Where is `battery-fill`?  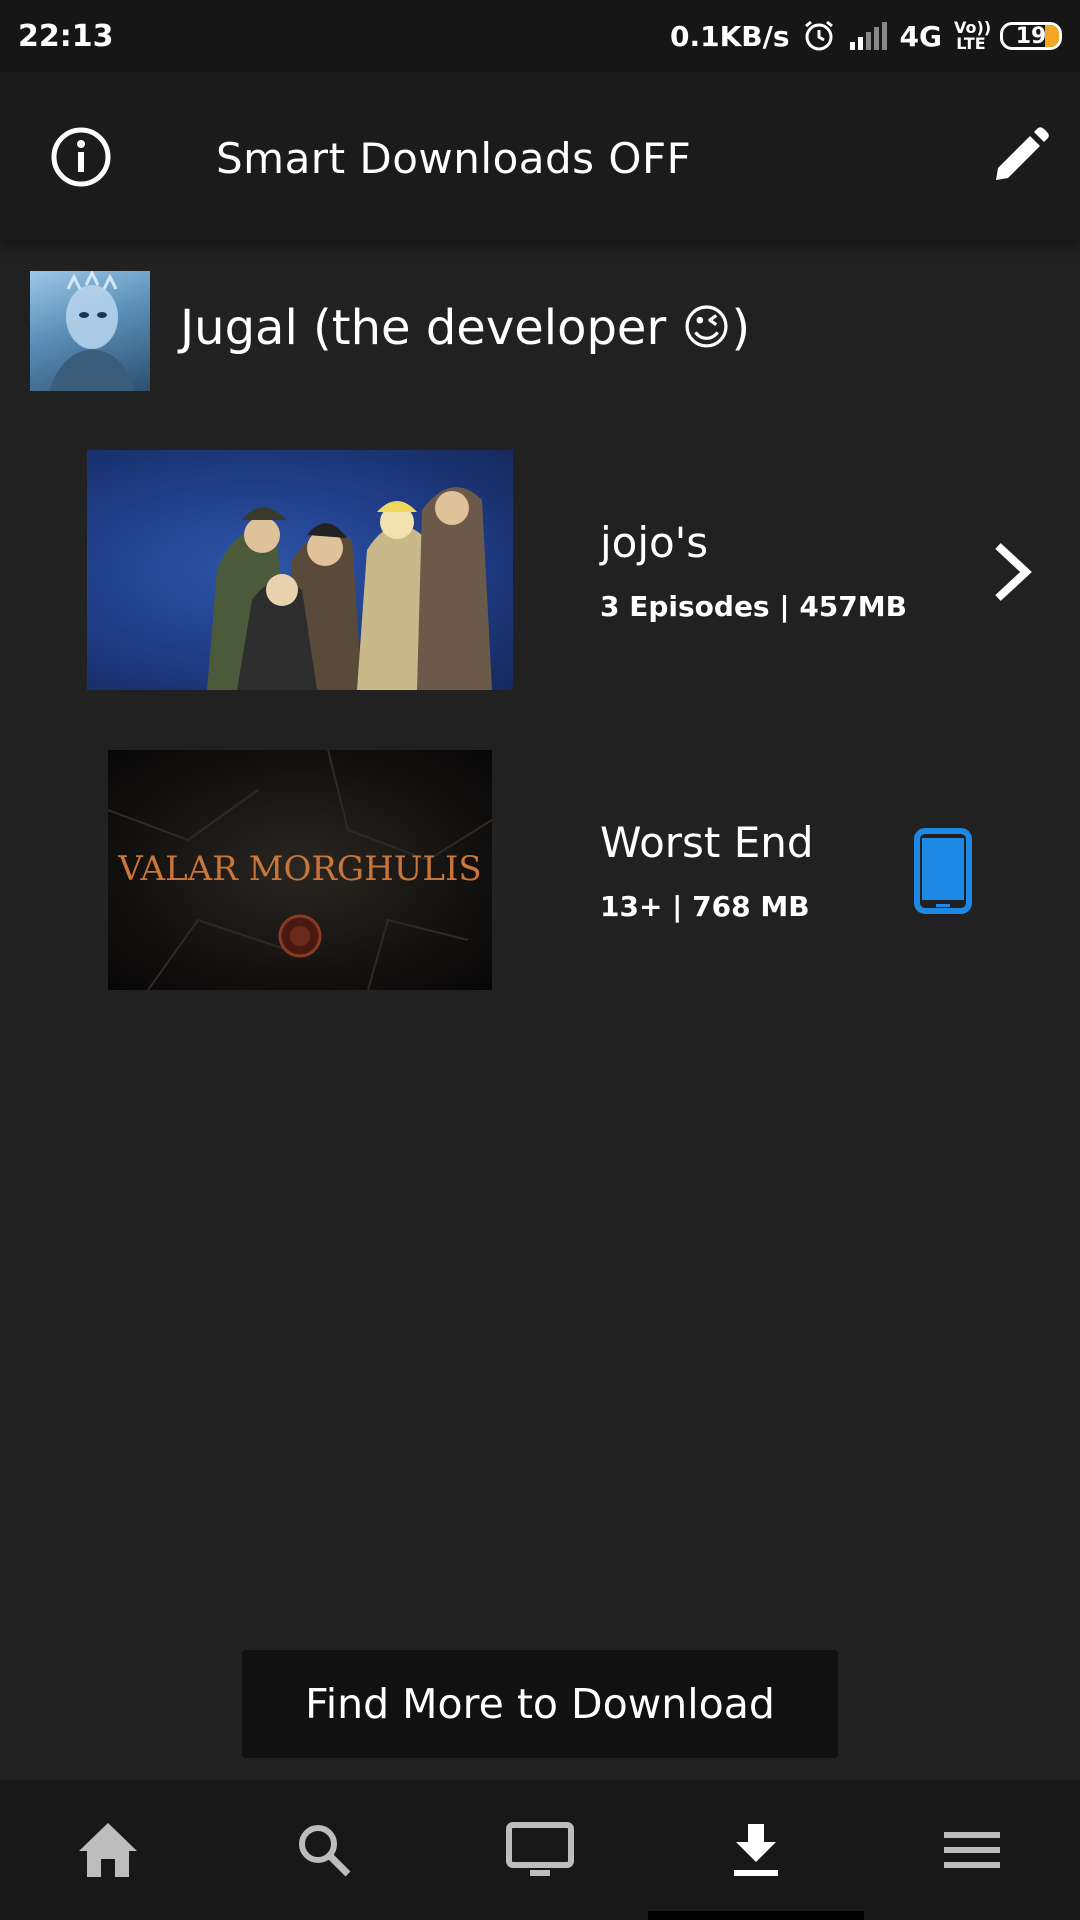
battery-fill is located at coordinates (1052, 36).